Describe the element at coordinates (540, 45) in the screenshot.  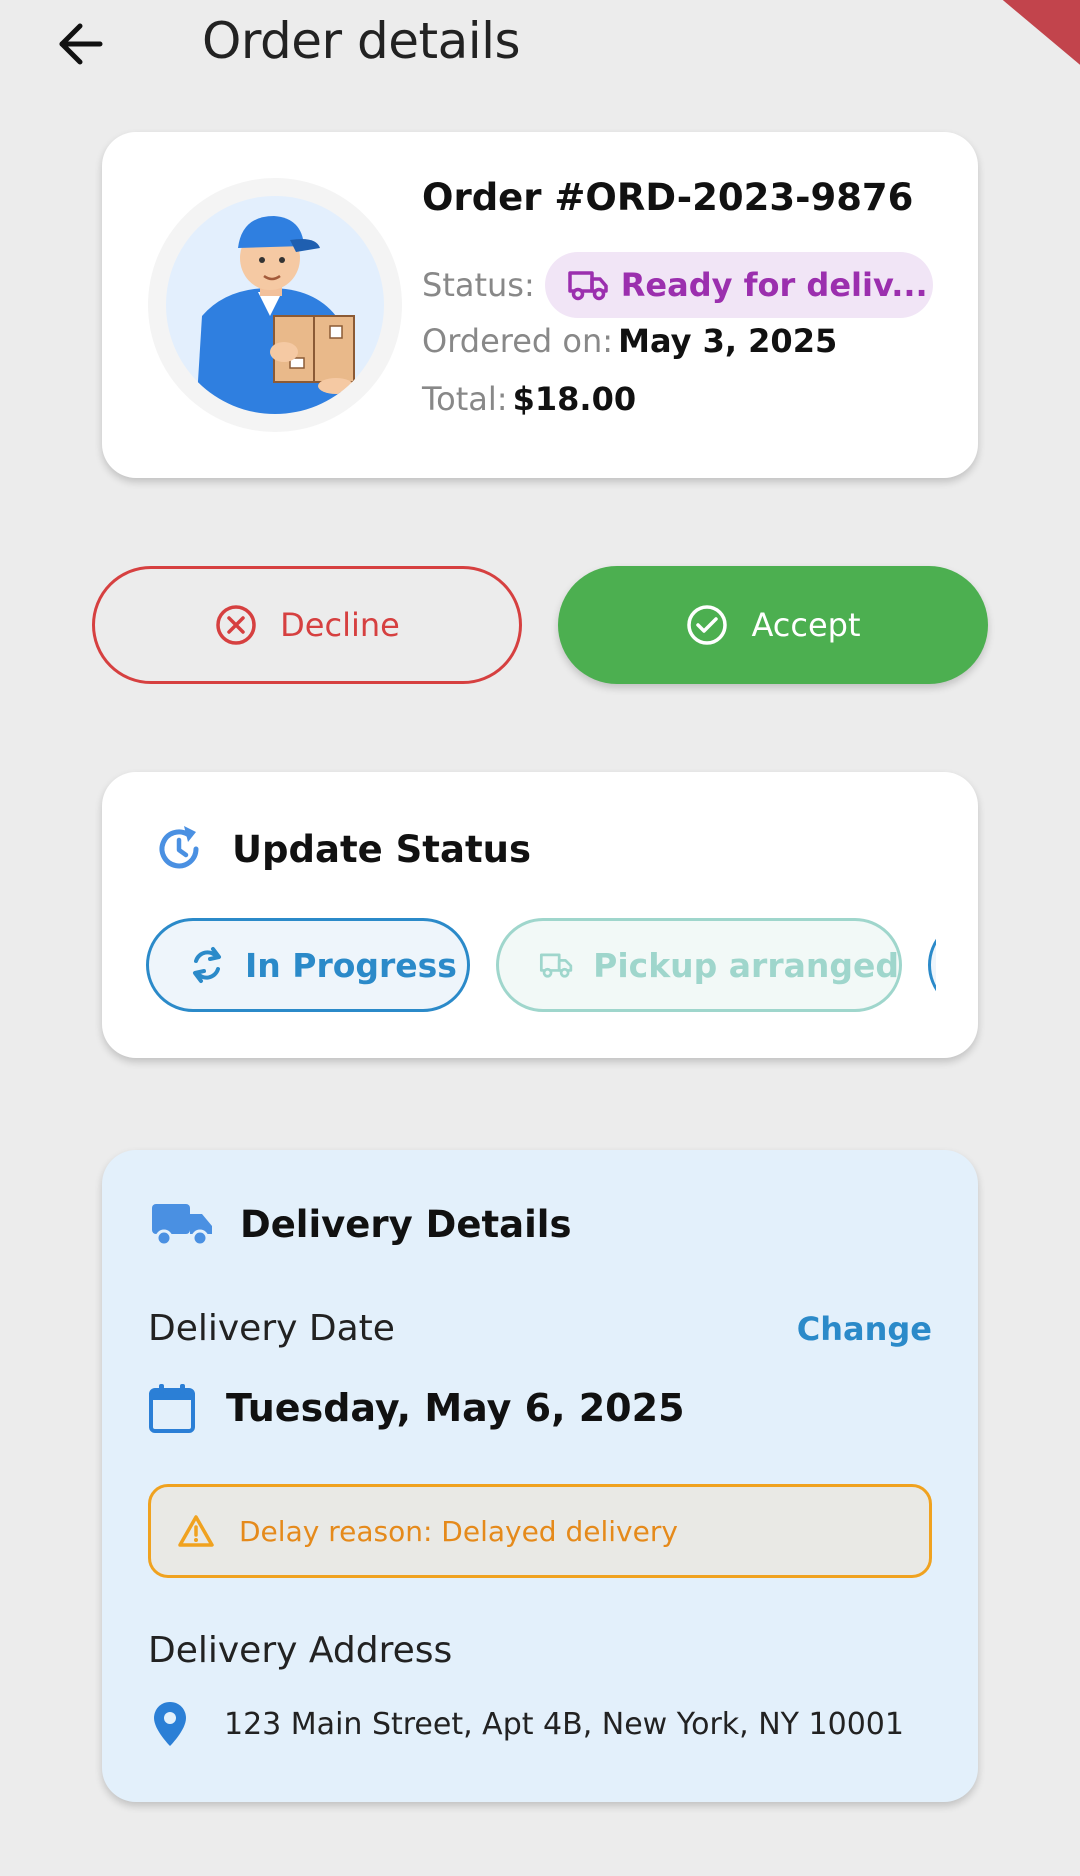
I see `top-app-bar: Order details` at that location.